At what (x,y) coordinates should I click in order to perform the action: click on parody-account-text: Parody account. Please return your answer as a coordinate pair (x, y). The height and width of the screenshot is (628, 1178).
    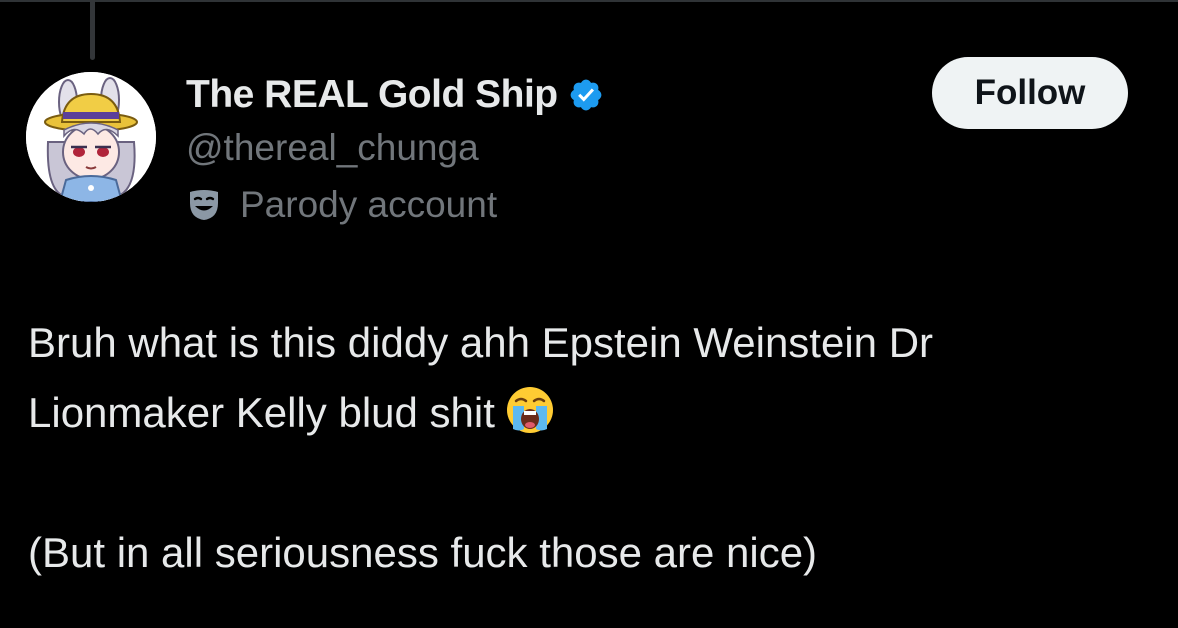
    Looking at the image, I should click on (369, 204).